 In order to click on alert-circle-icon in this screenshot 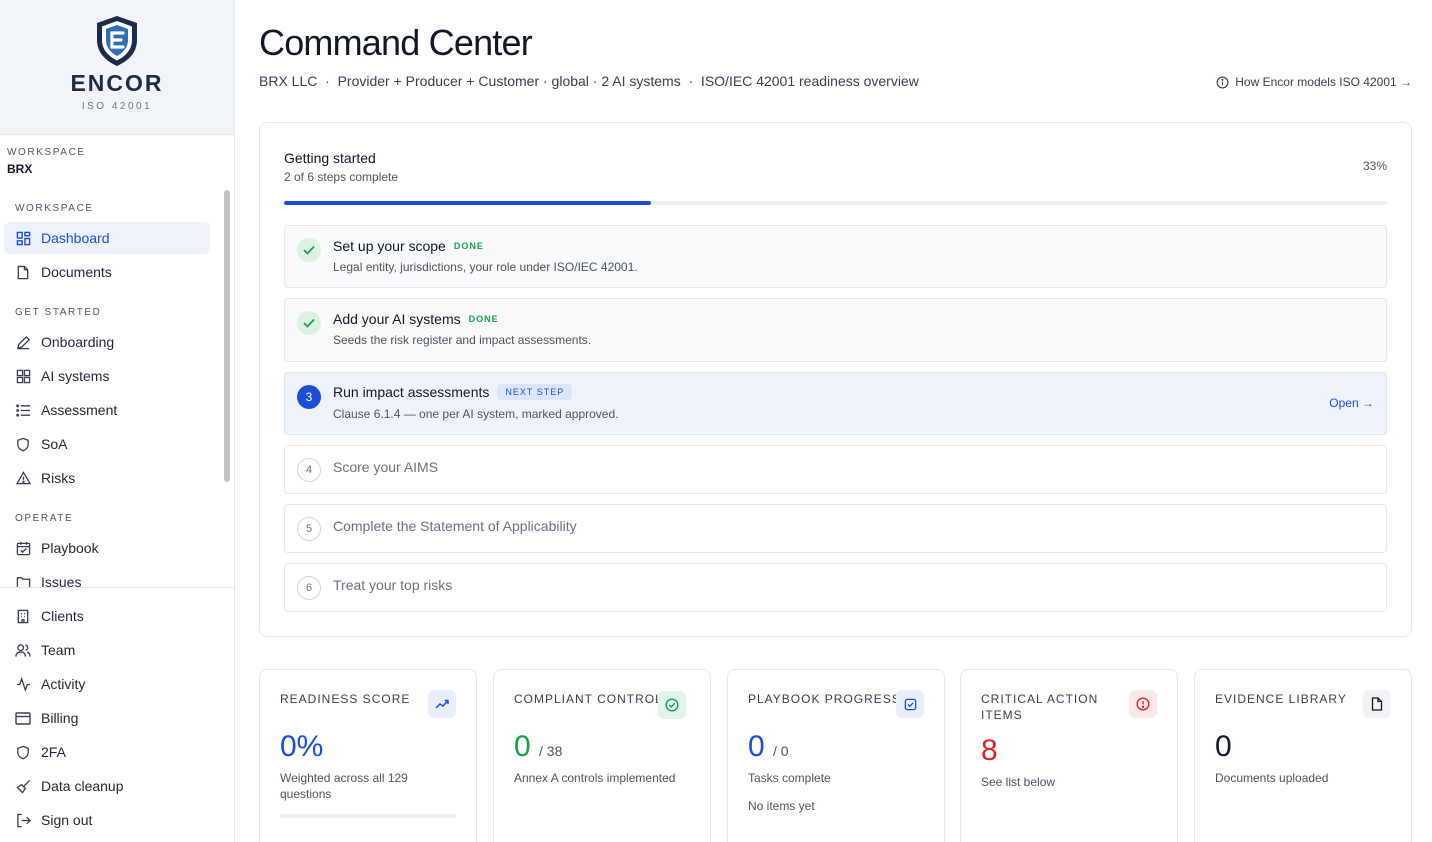, I will do `click(1143, 704)`.